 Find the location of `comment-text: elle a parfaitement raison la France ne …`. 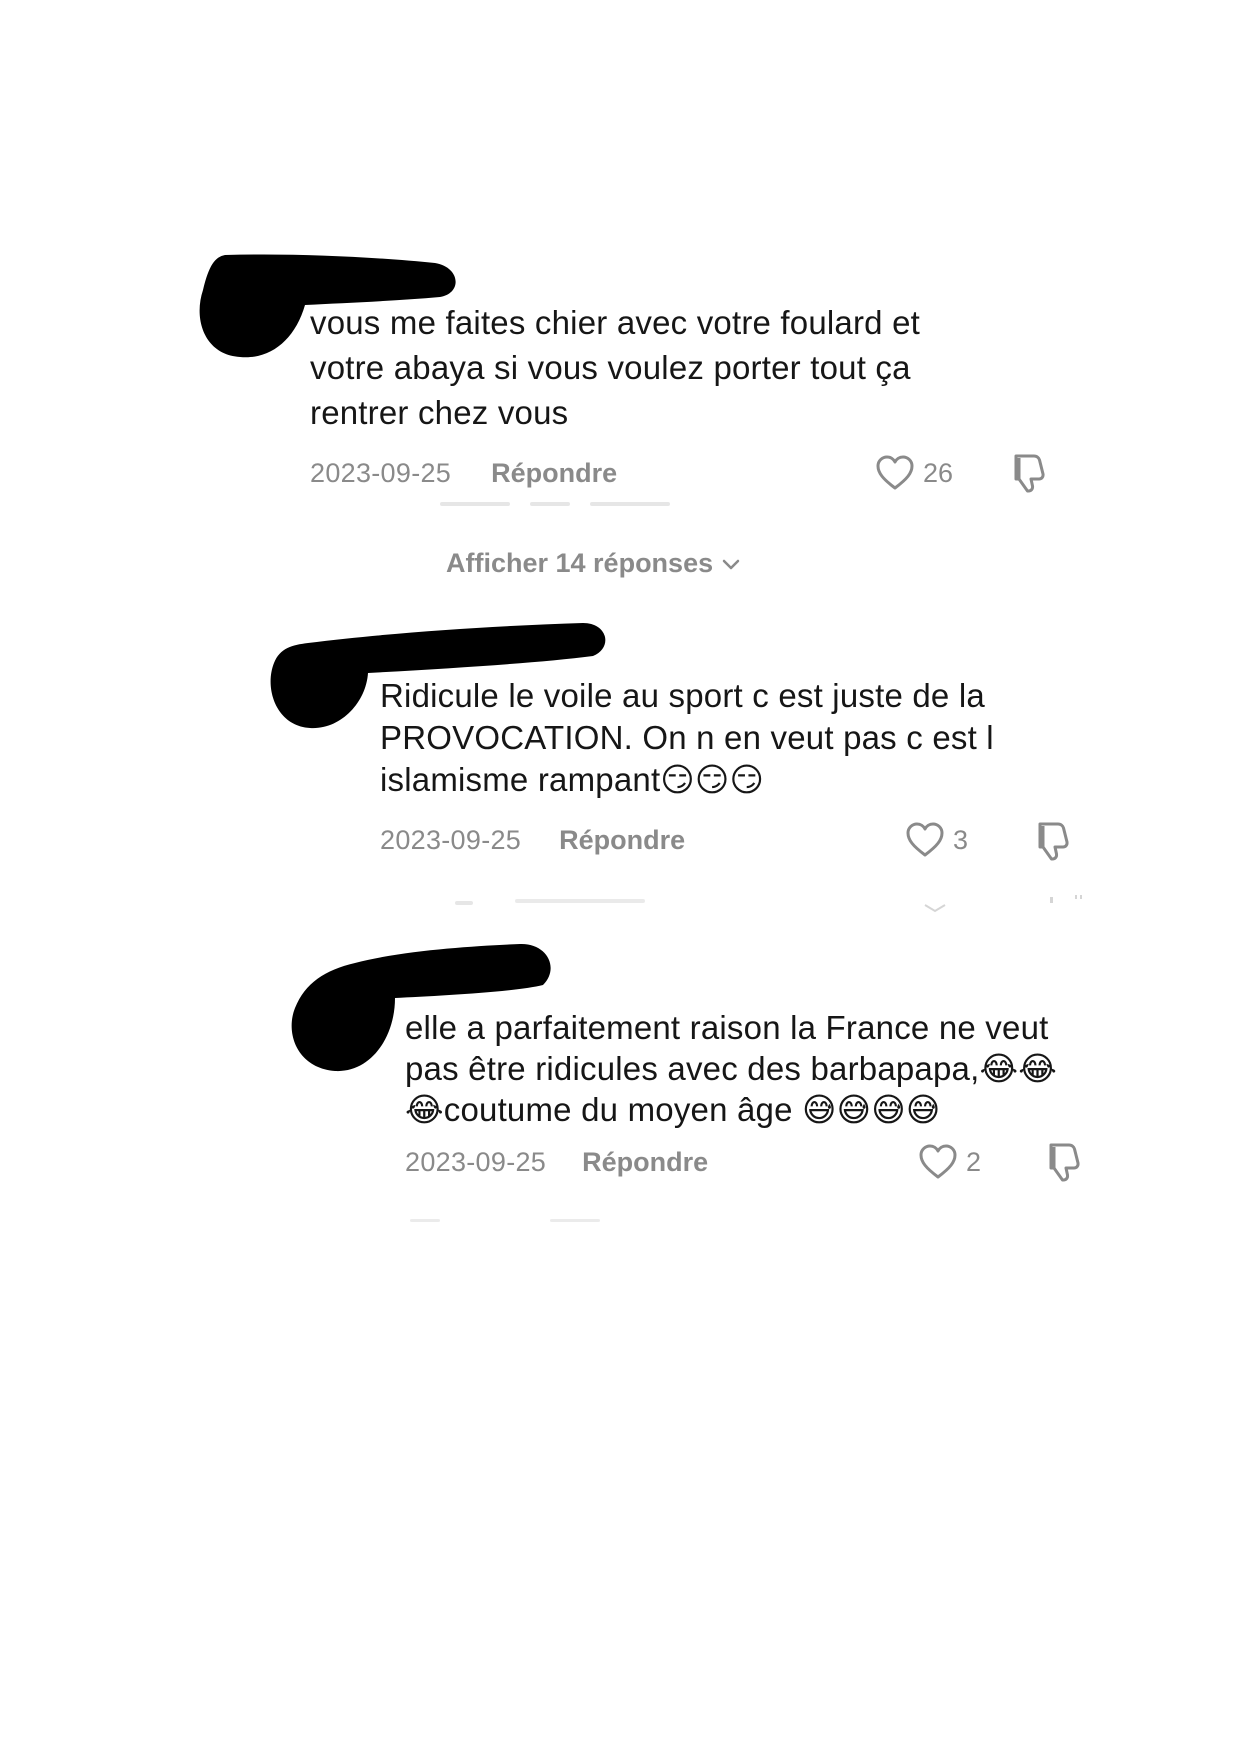

comment-text: elle a parfaitement raison la France ne … is located at coordinates (731, 1068).